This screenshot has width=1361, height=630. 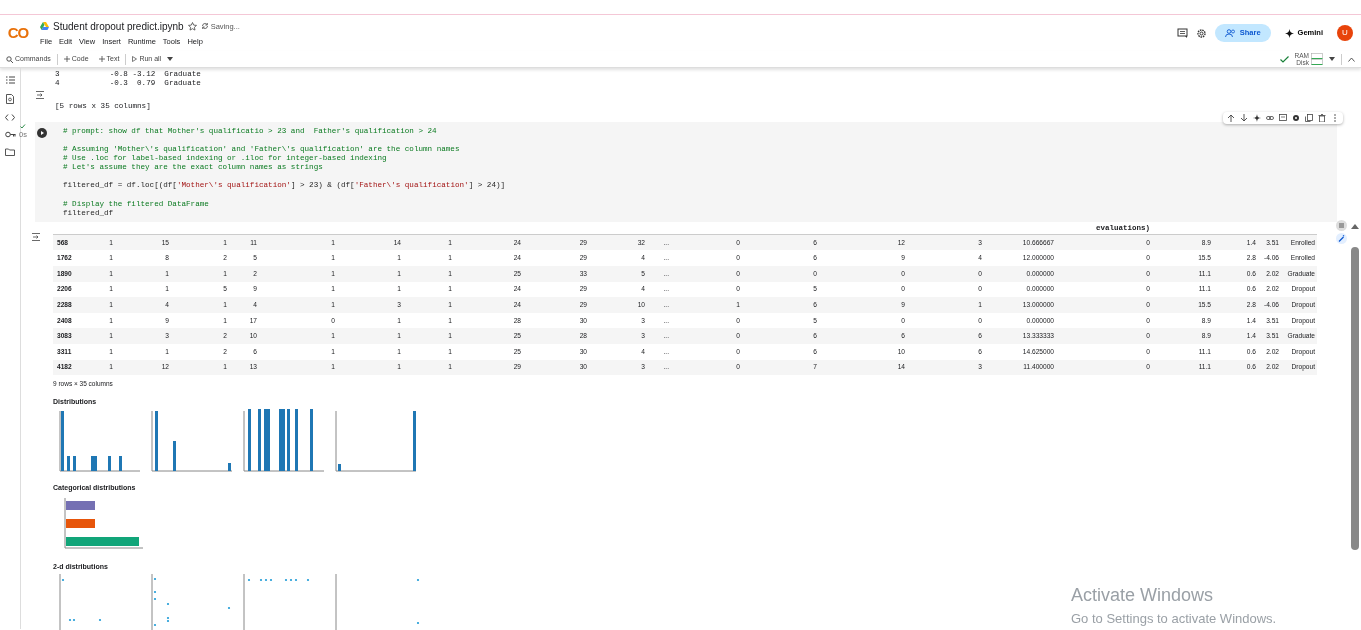 I want to click on chevron-up-icon, so click(x=1351, y=59).